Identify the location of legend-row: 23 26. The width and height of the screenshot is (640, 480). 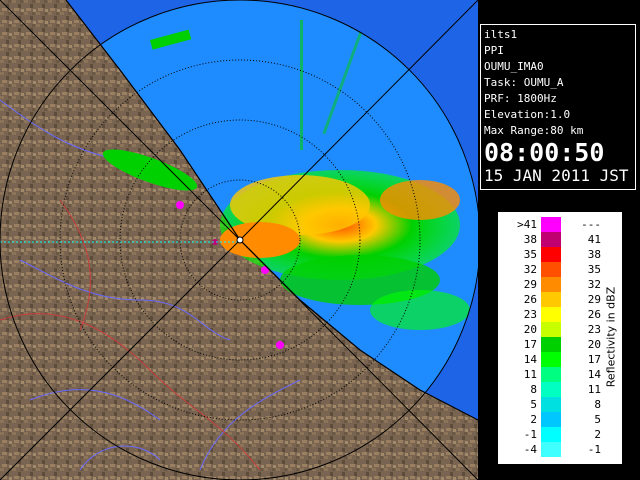
(550, 314).